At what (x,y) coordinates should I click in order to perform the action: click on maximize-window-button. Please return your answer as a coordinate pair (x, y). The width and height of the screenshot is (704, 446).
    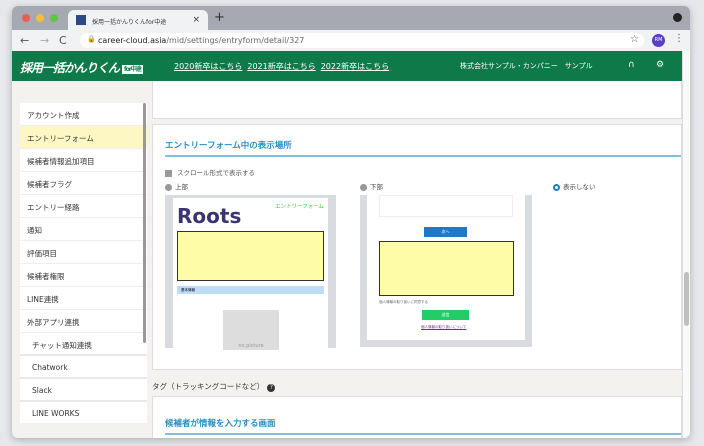
    Looking at the image, I should click on (54, 18).